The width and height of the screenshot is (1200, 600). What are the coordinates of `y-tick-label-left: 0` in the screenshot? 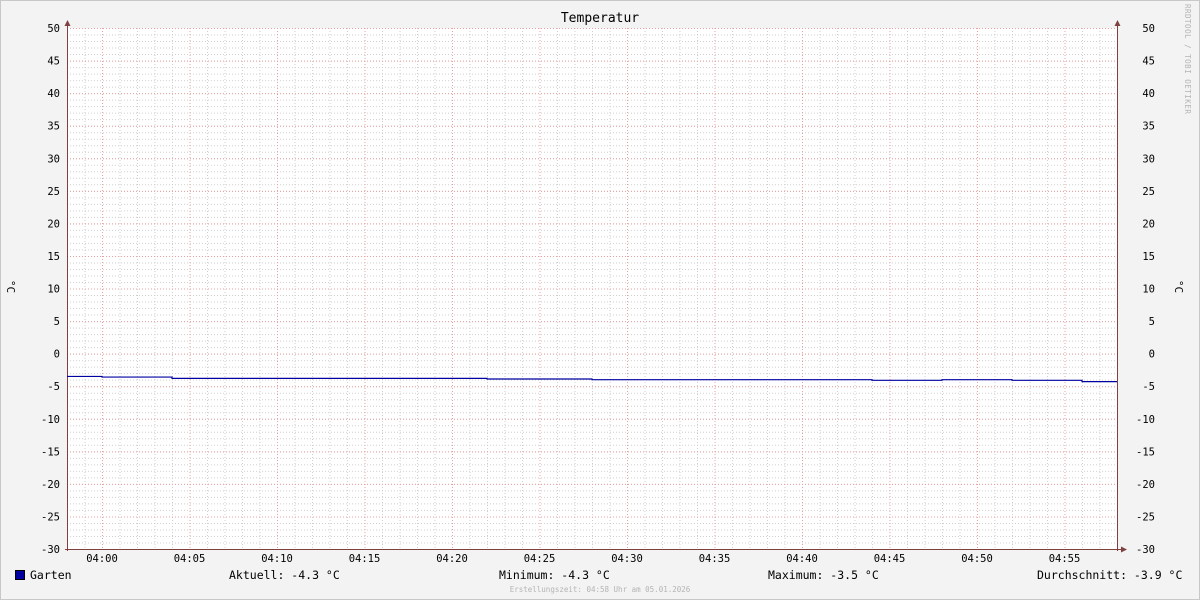 It's located at (57, 355).